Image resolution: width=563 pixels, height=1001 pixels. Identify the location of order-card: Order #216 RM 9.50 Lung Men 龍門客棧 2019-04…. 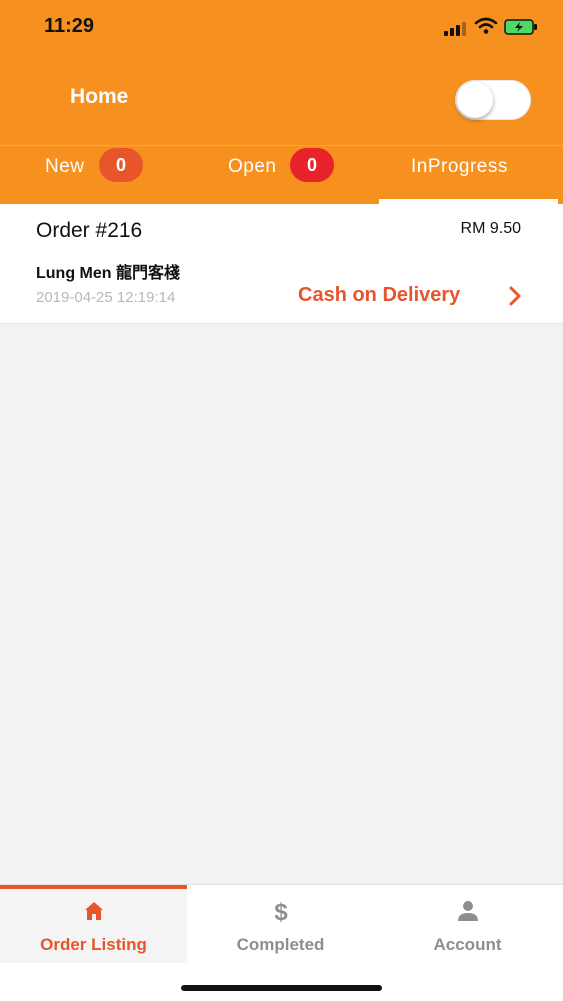
(281, 264).